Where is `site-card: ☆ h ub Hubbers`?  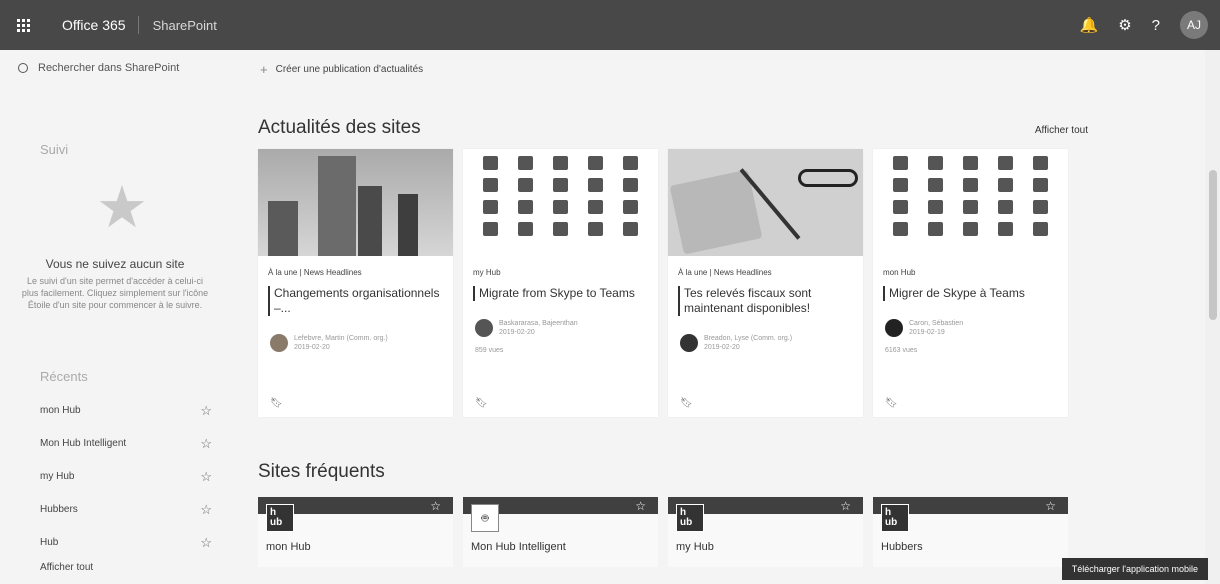 site-card: ☆ h ub Hubbers is located at coordinates (970, 532).